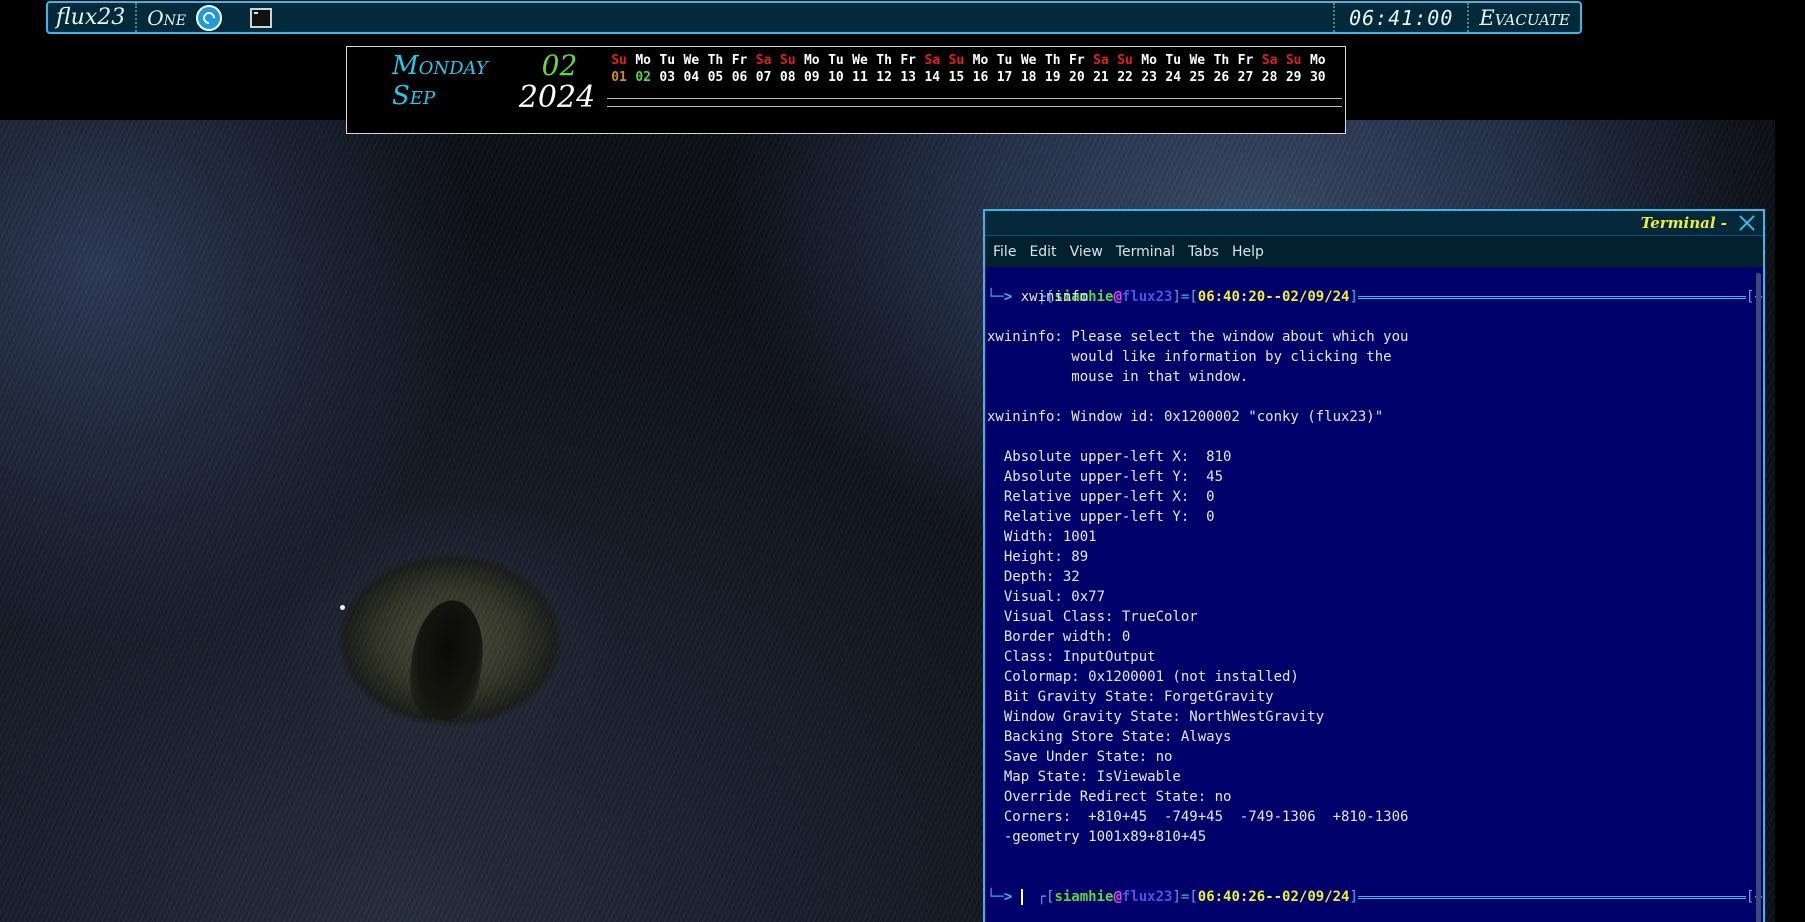 This screenshot has height=922, width=1805. I want to click on menu-tabs: Tabs, so click(1203, 252).